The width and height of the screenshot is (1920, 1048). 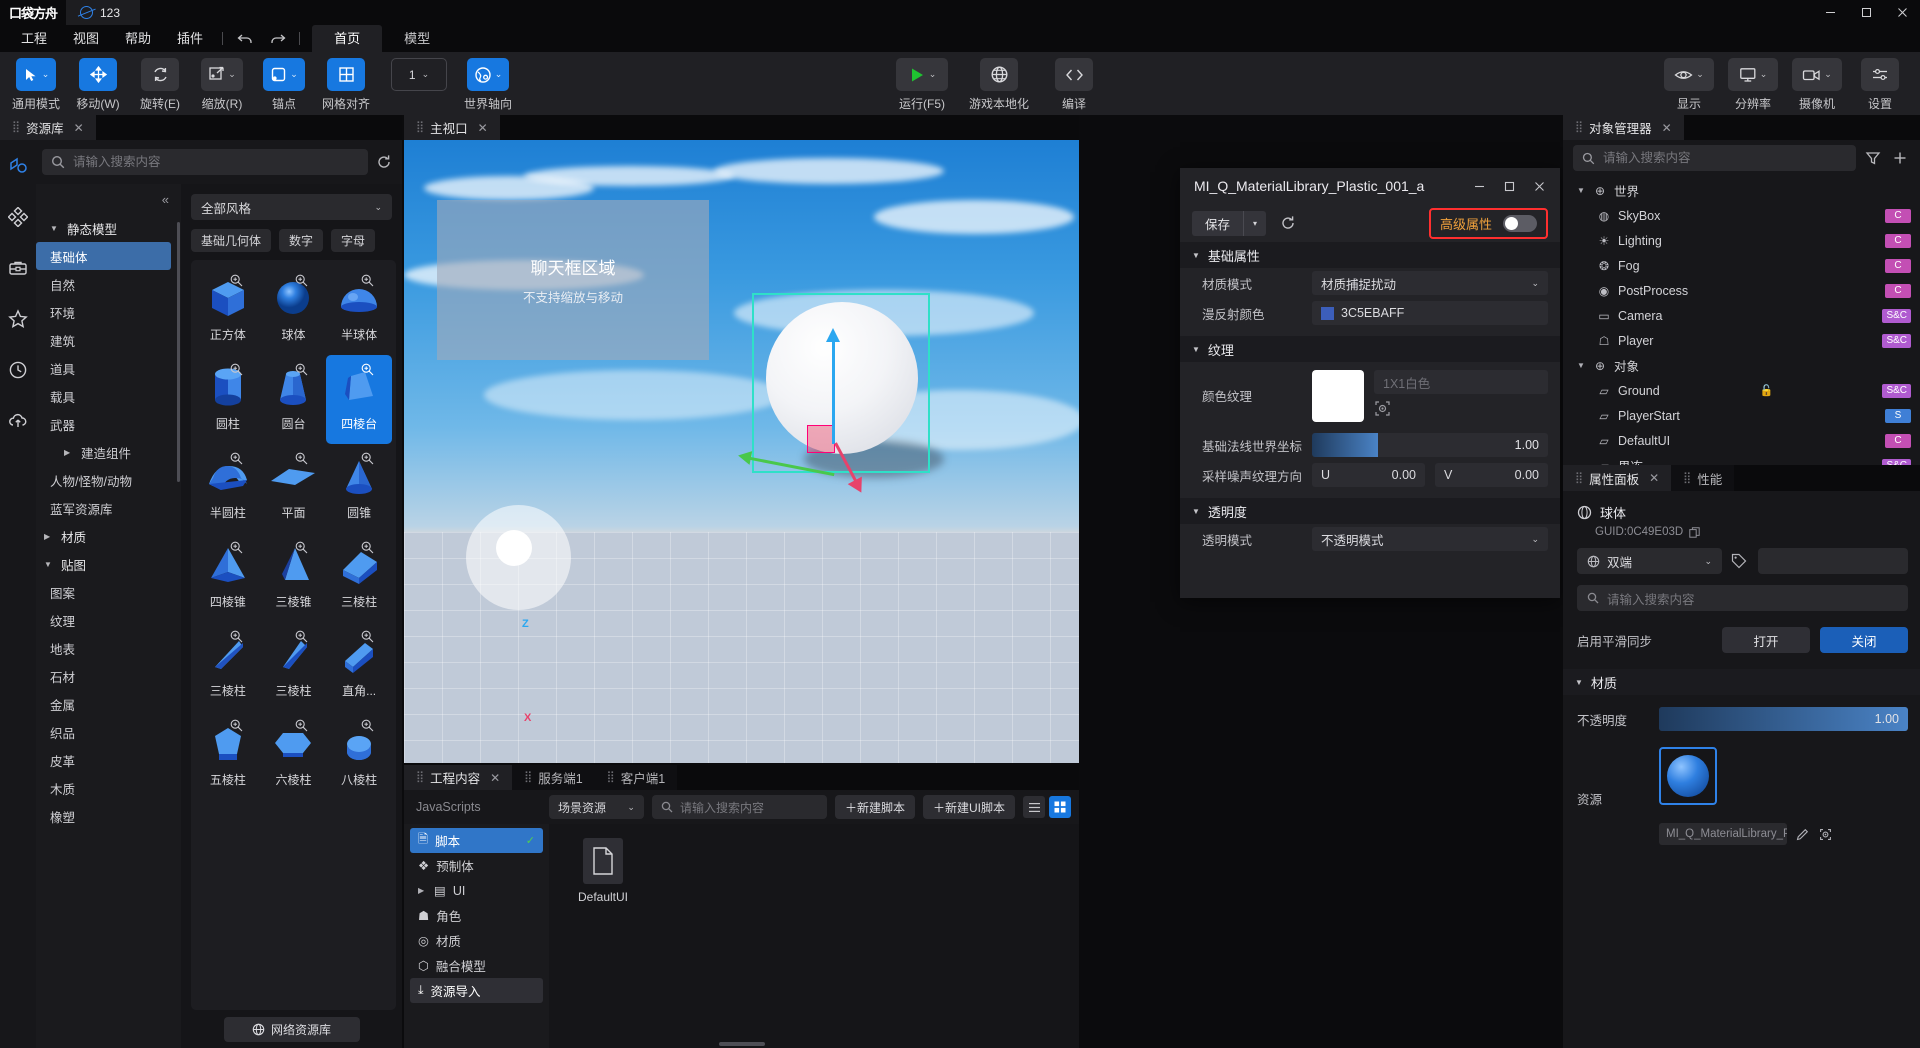 I want to click on asset-item: 三棱锥, so click(x=294, y=577).